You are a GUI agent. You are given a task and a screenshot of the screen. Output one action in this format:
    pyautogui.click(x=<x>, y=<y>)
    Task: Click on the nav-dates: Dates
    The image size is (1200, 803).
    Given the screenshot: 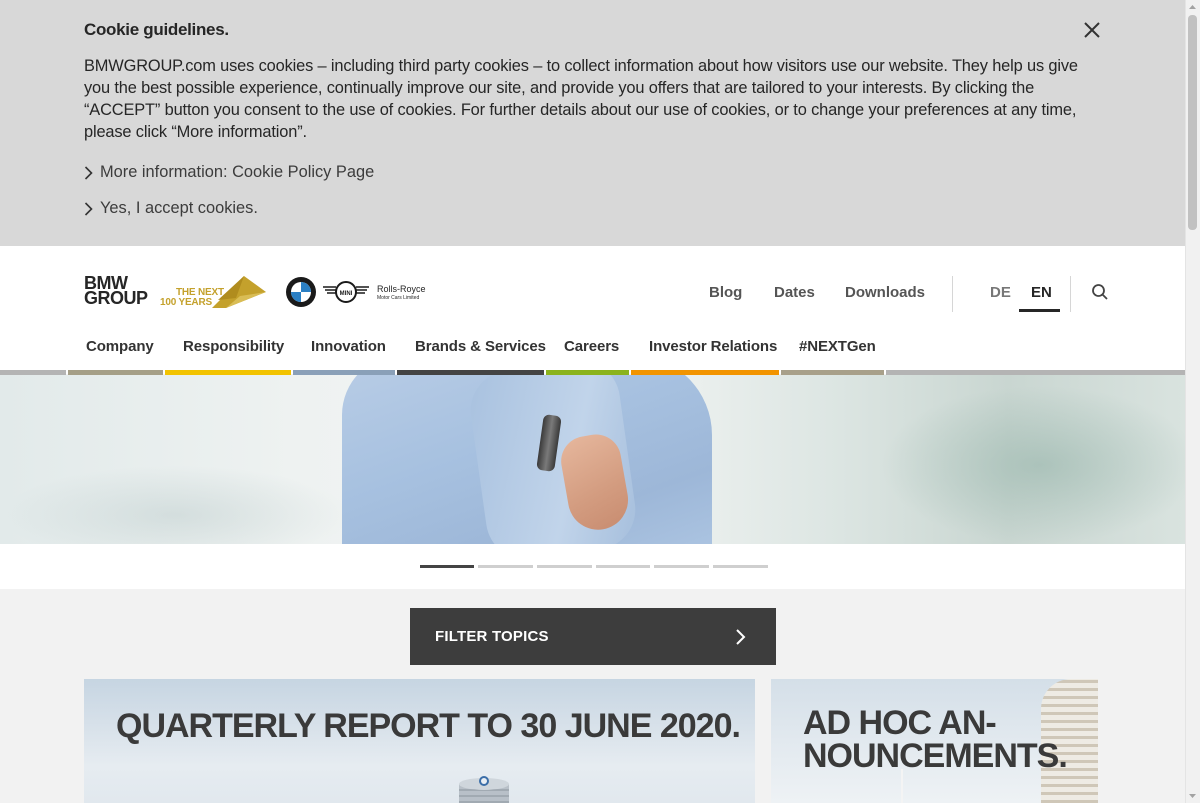 What is the action you would take?
    pyautogui.click(x=794, y=292)
    